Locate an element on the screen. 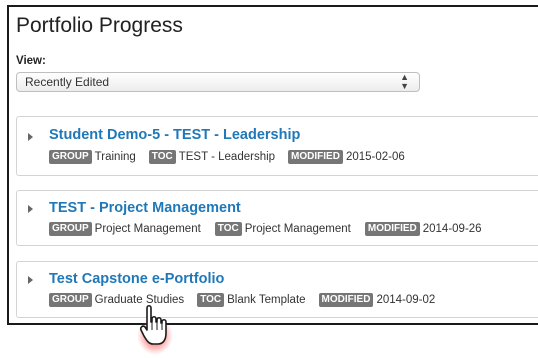 This screenshot has width=538, height=358. view-select-value: Recently Edited is located at coordinates (67, 82).